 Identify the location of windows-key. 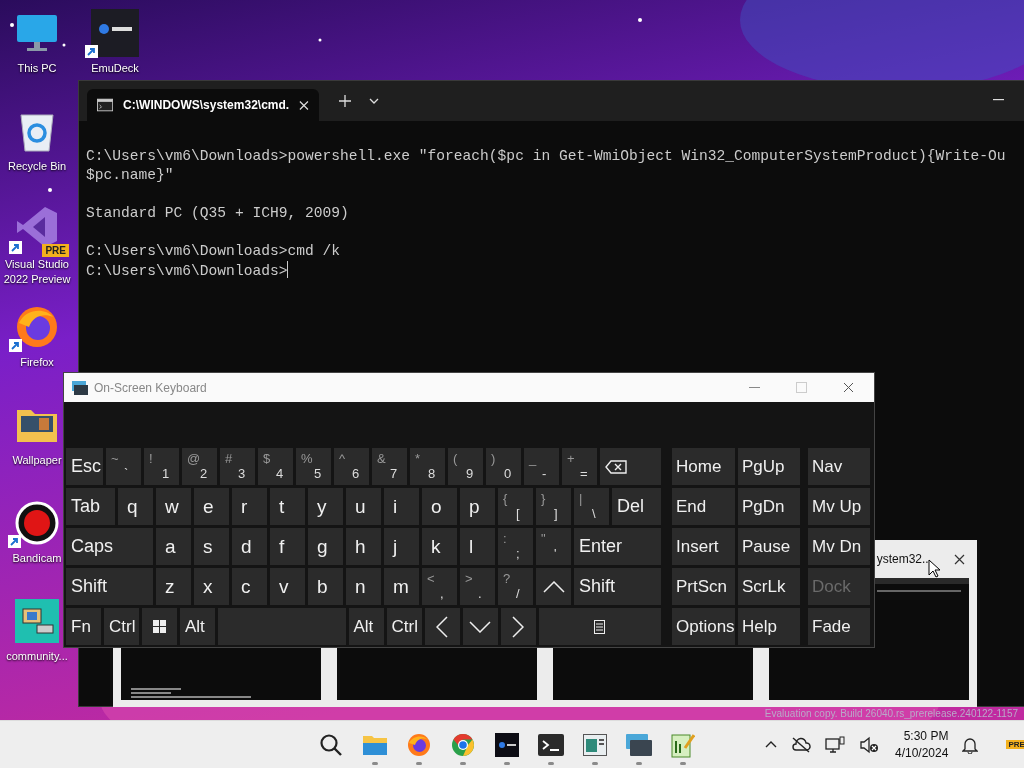
(159, 626).